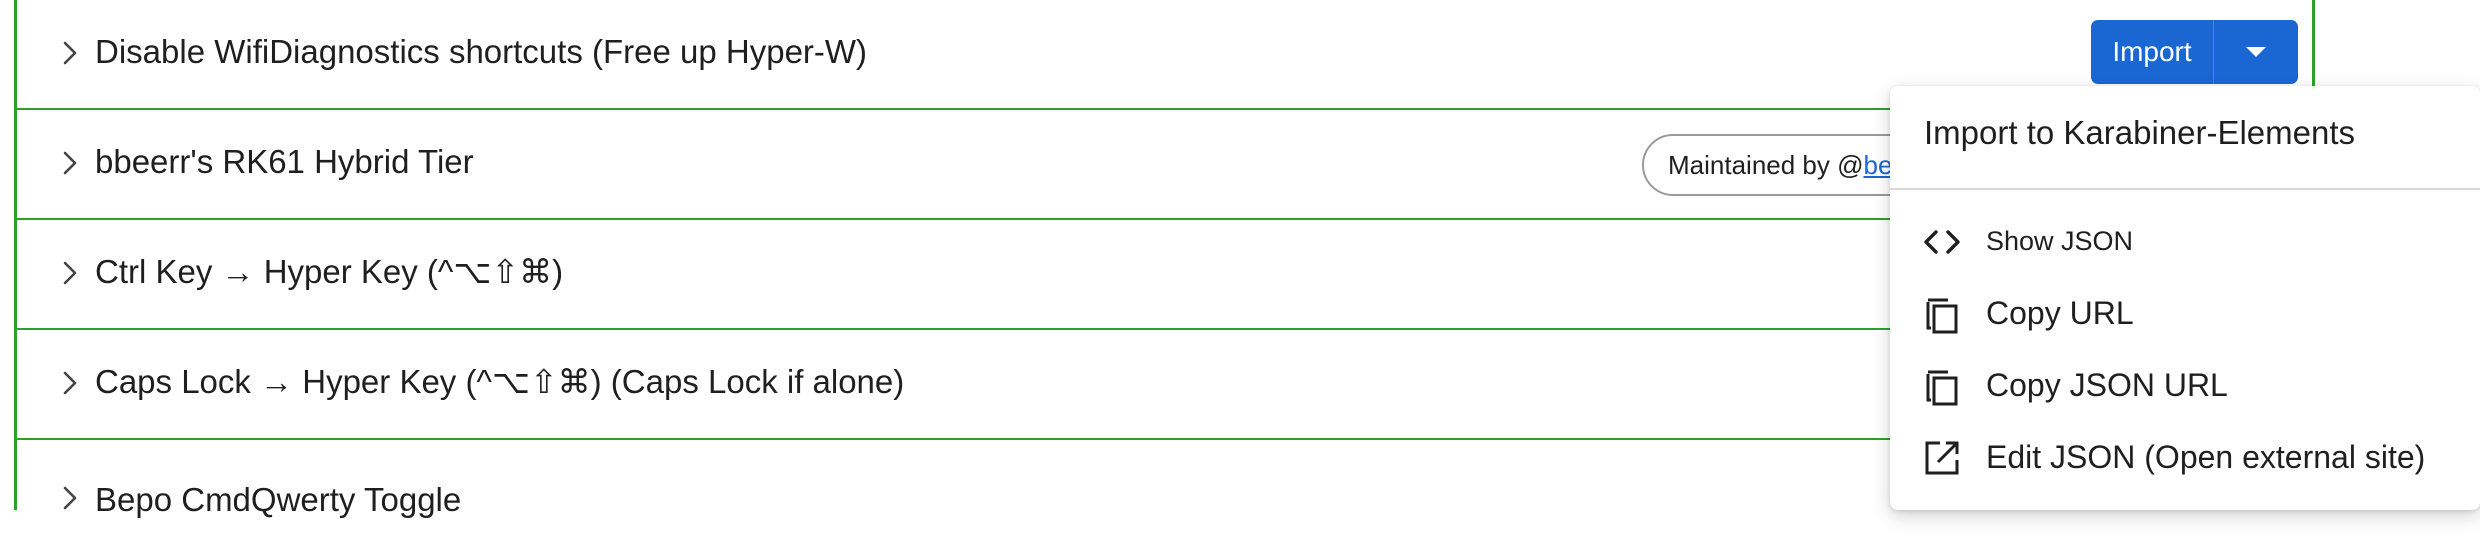  What do you see at coordinates (329, 271) in the screenshot?
I see `rule-title: Ctrl Key → Hyper Key (^⌥⇧⌘)` at bounding box center [329, 271].